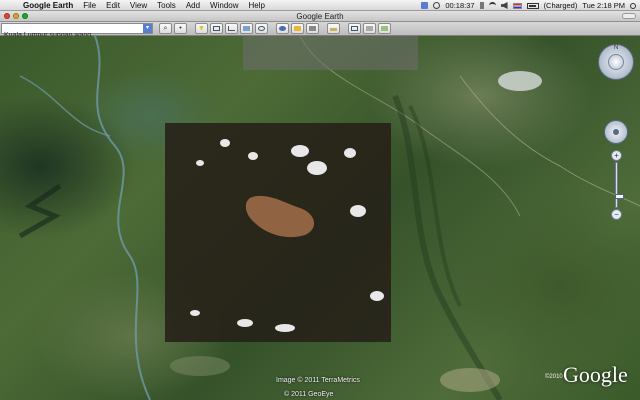 This screenshot has width=640, height=400. What do you see at coordinates (318, 380) in the screenshot?
I see `imagery-credit-terrametrics: Image © 2011 TerraMetrics` at bounding box center [318, 380].